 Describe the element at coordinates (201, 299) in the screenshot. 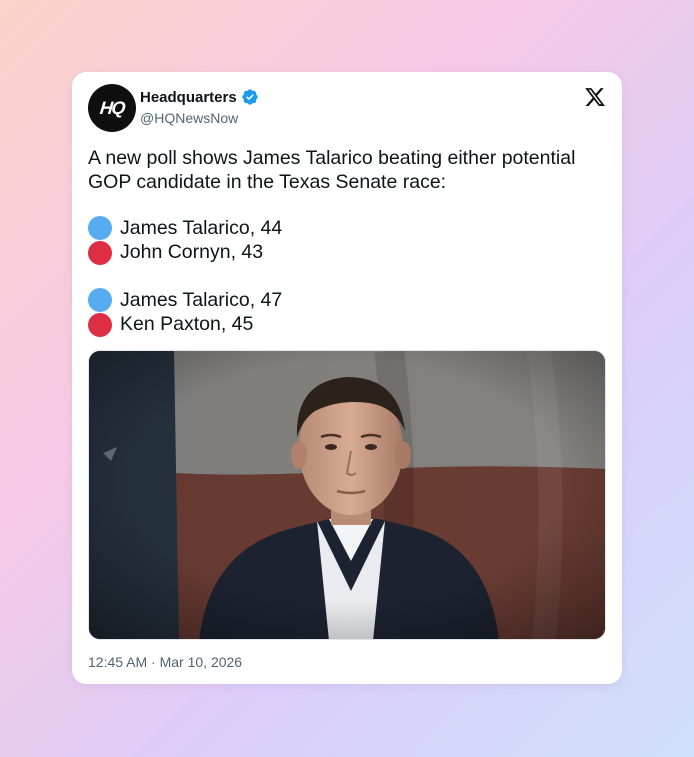

I see `poll-row-label: James Talarico, 47` at that location.